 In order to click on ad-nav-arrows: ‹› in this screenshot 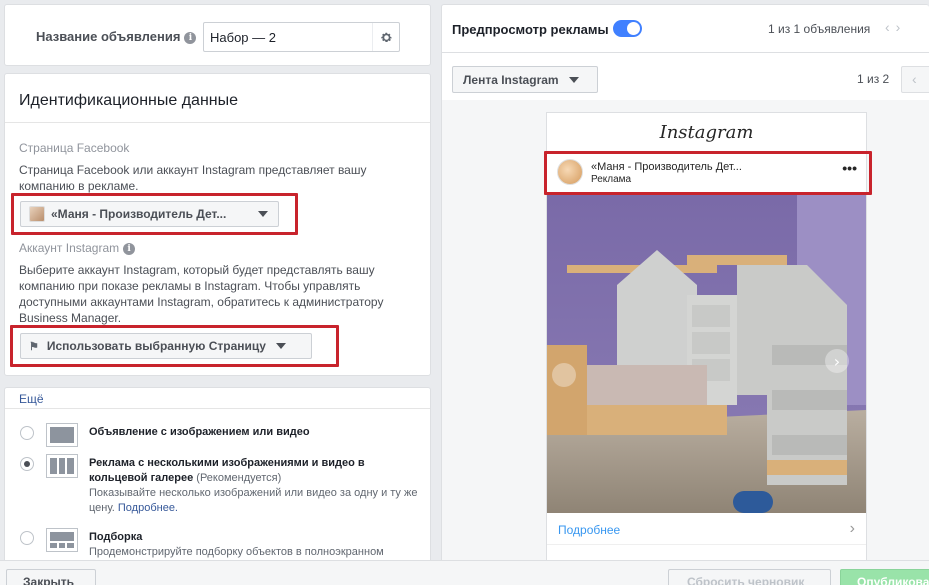, I will do `click(895, 27)`.